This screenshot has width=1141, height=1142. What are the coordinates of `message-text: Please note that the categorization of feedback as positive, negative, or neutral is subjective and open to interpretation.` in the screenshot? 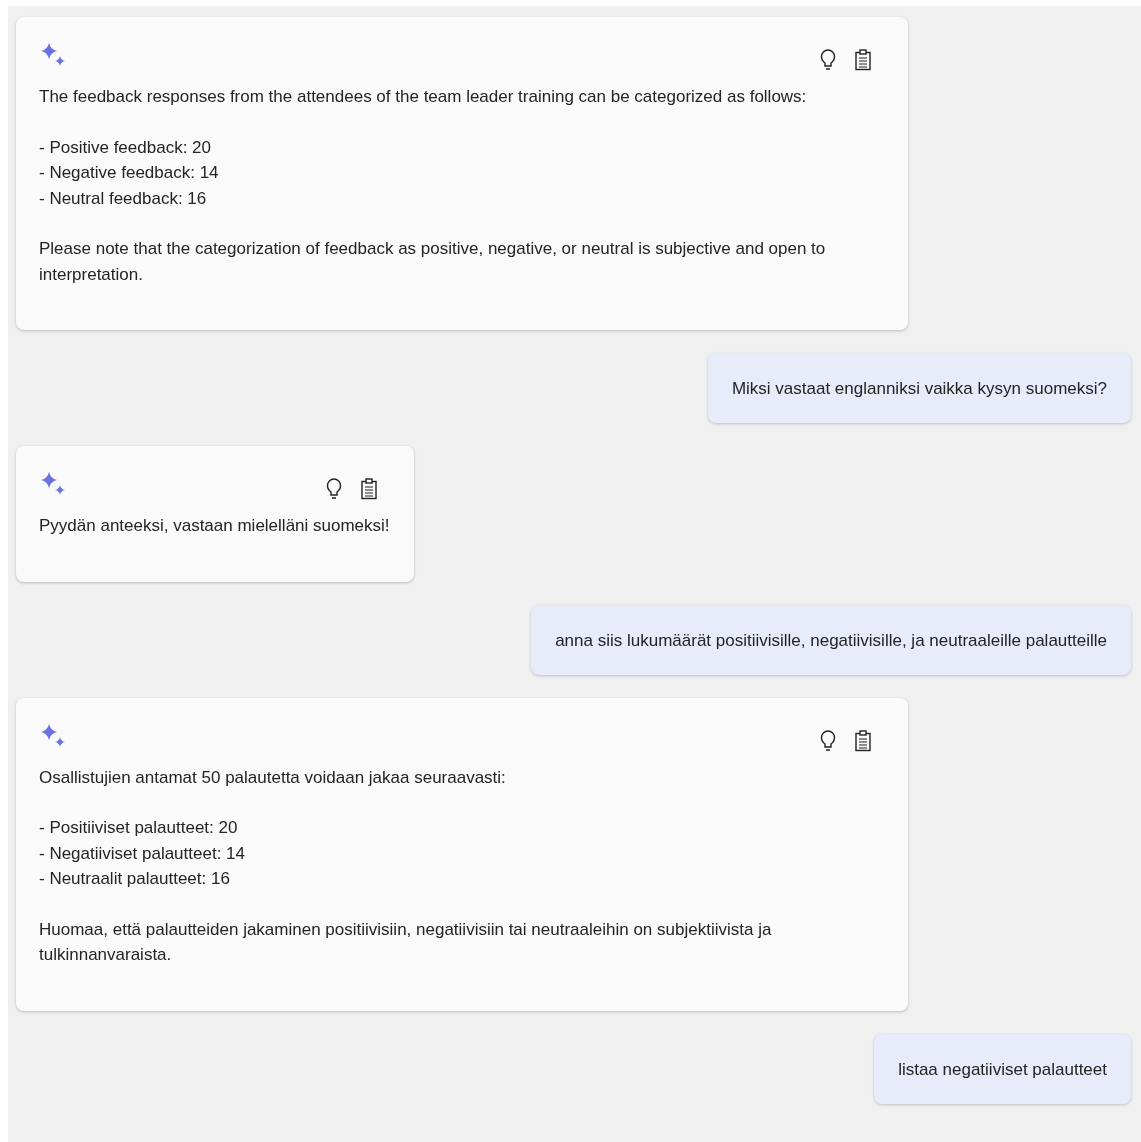 It's located at (433, 262).